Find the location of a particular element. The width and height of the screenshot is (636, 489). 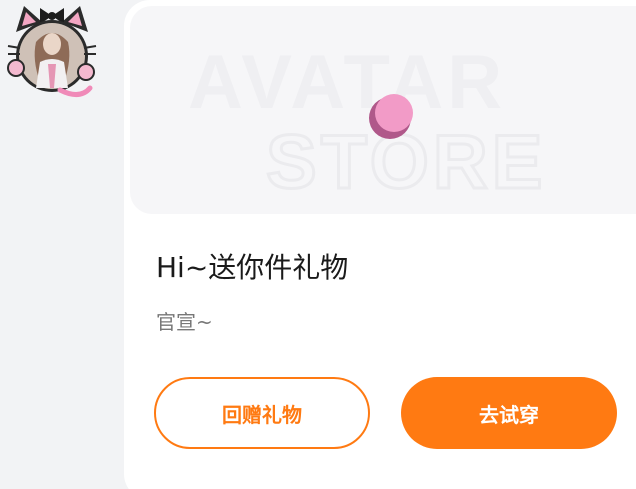

avatar is located at coordinates (52, 52).